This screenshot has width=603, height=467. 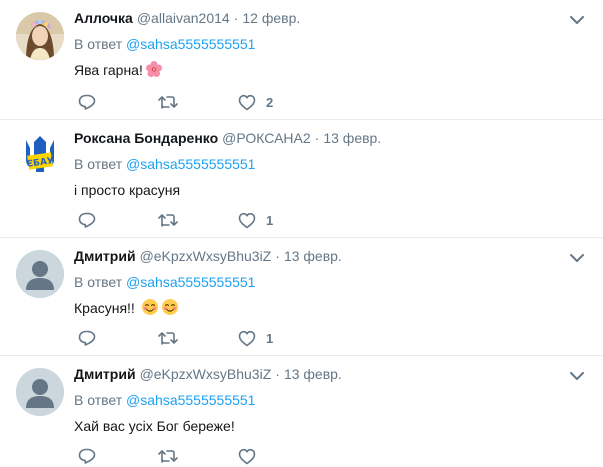 I want to click on author-name: Аллочка, so click(x=103, y=18).